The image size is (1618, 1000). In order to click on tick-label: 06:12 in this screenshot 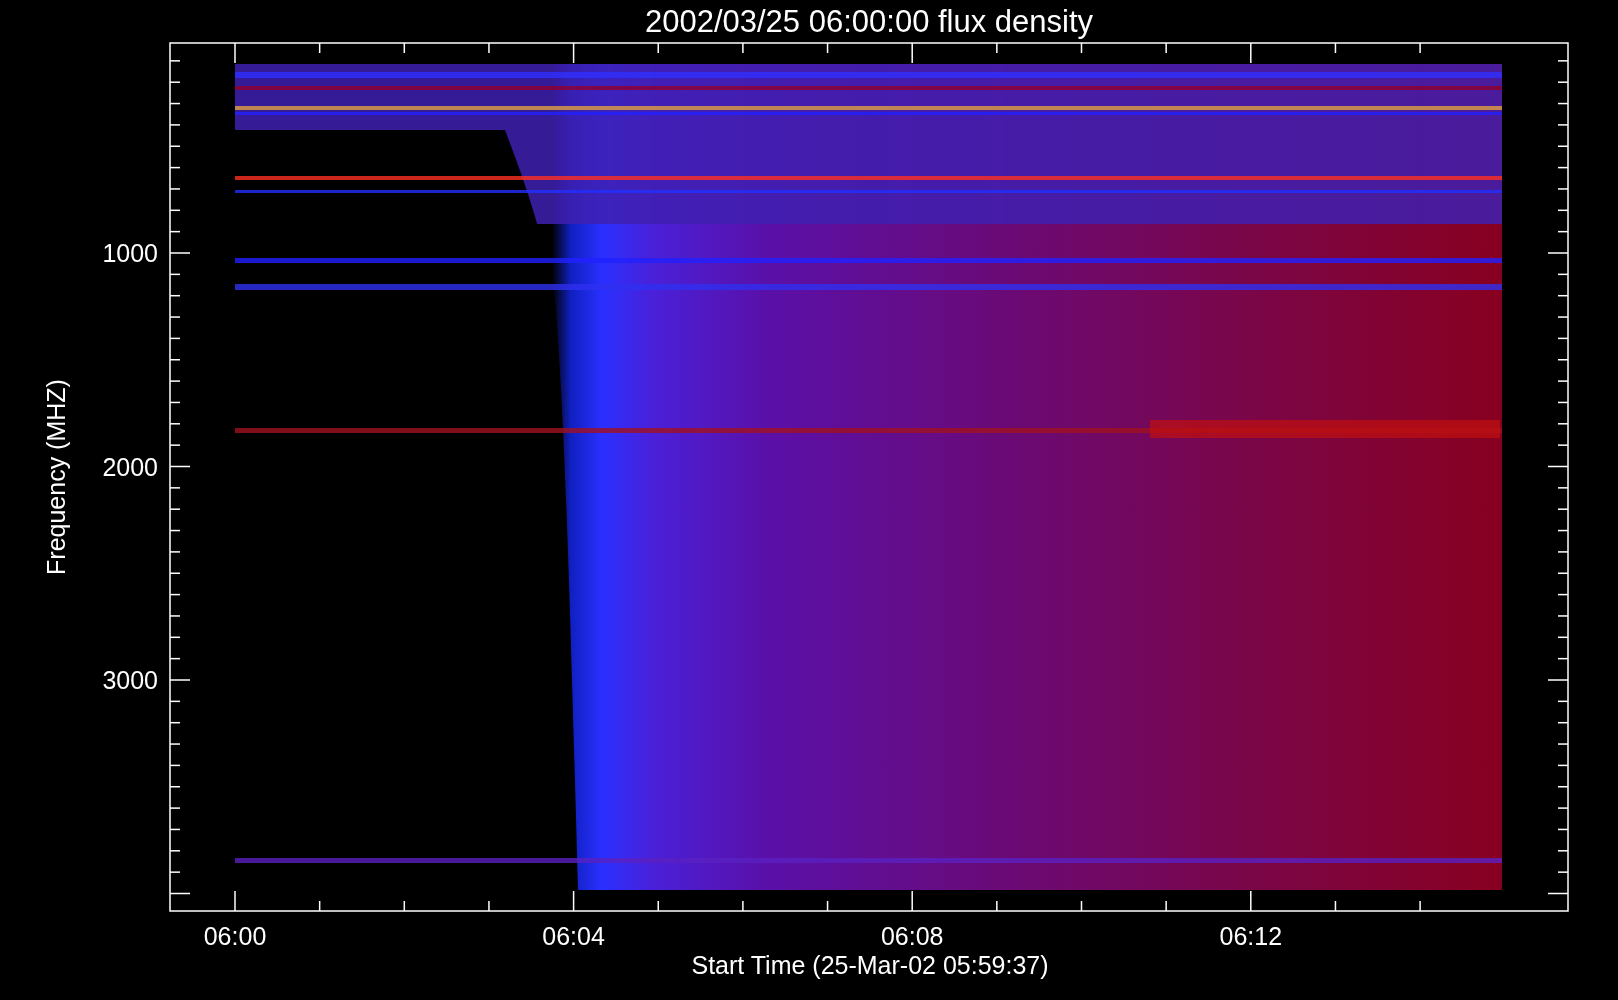, I will do `click(1251, 936)`.